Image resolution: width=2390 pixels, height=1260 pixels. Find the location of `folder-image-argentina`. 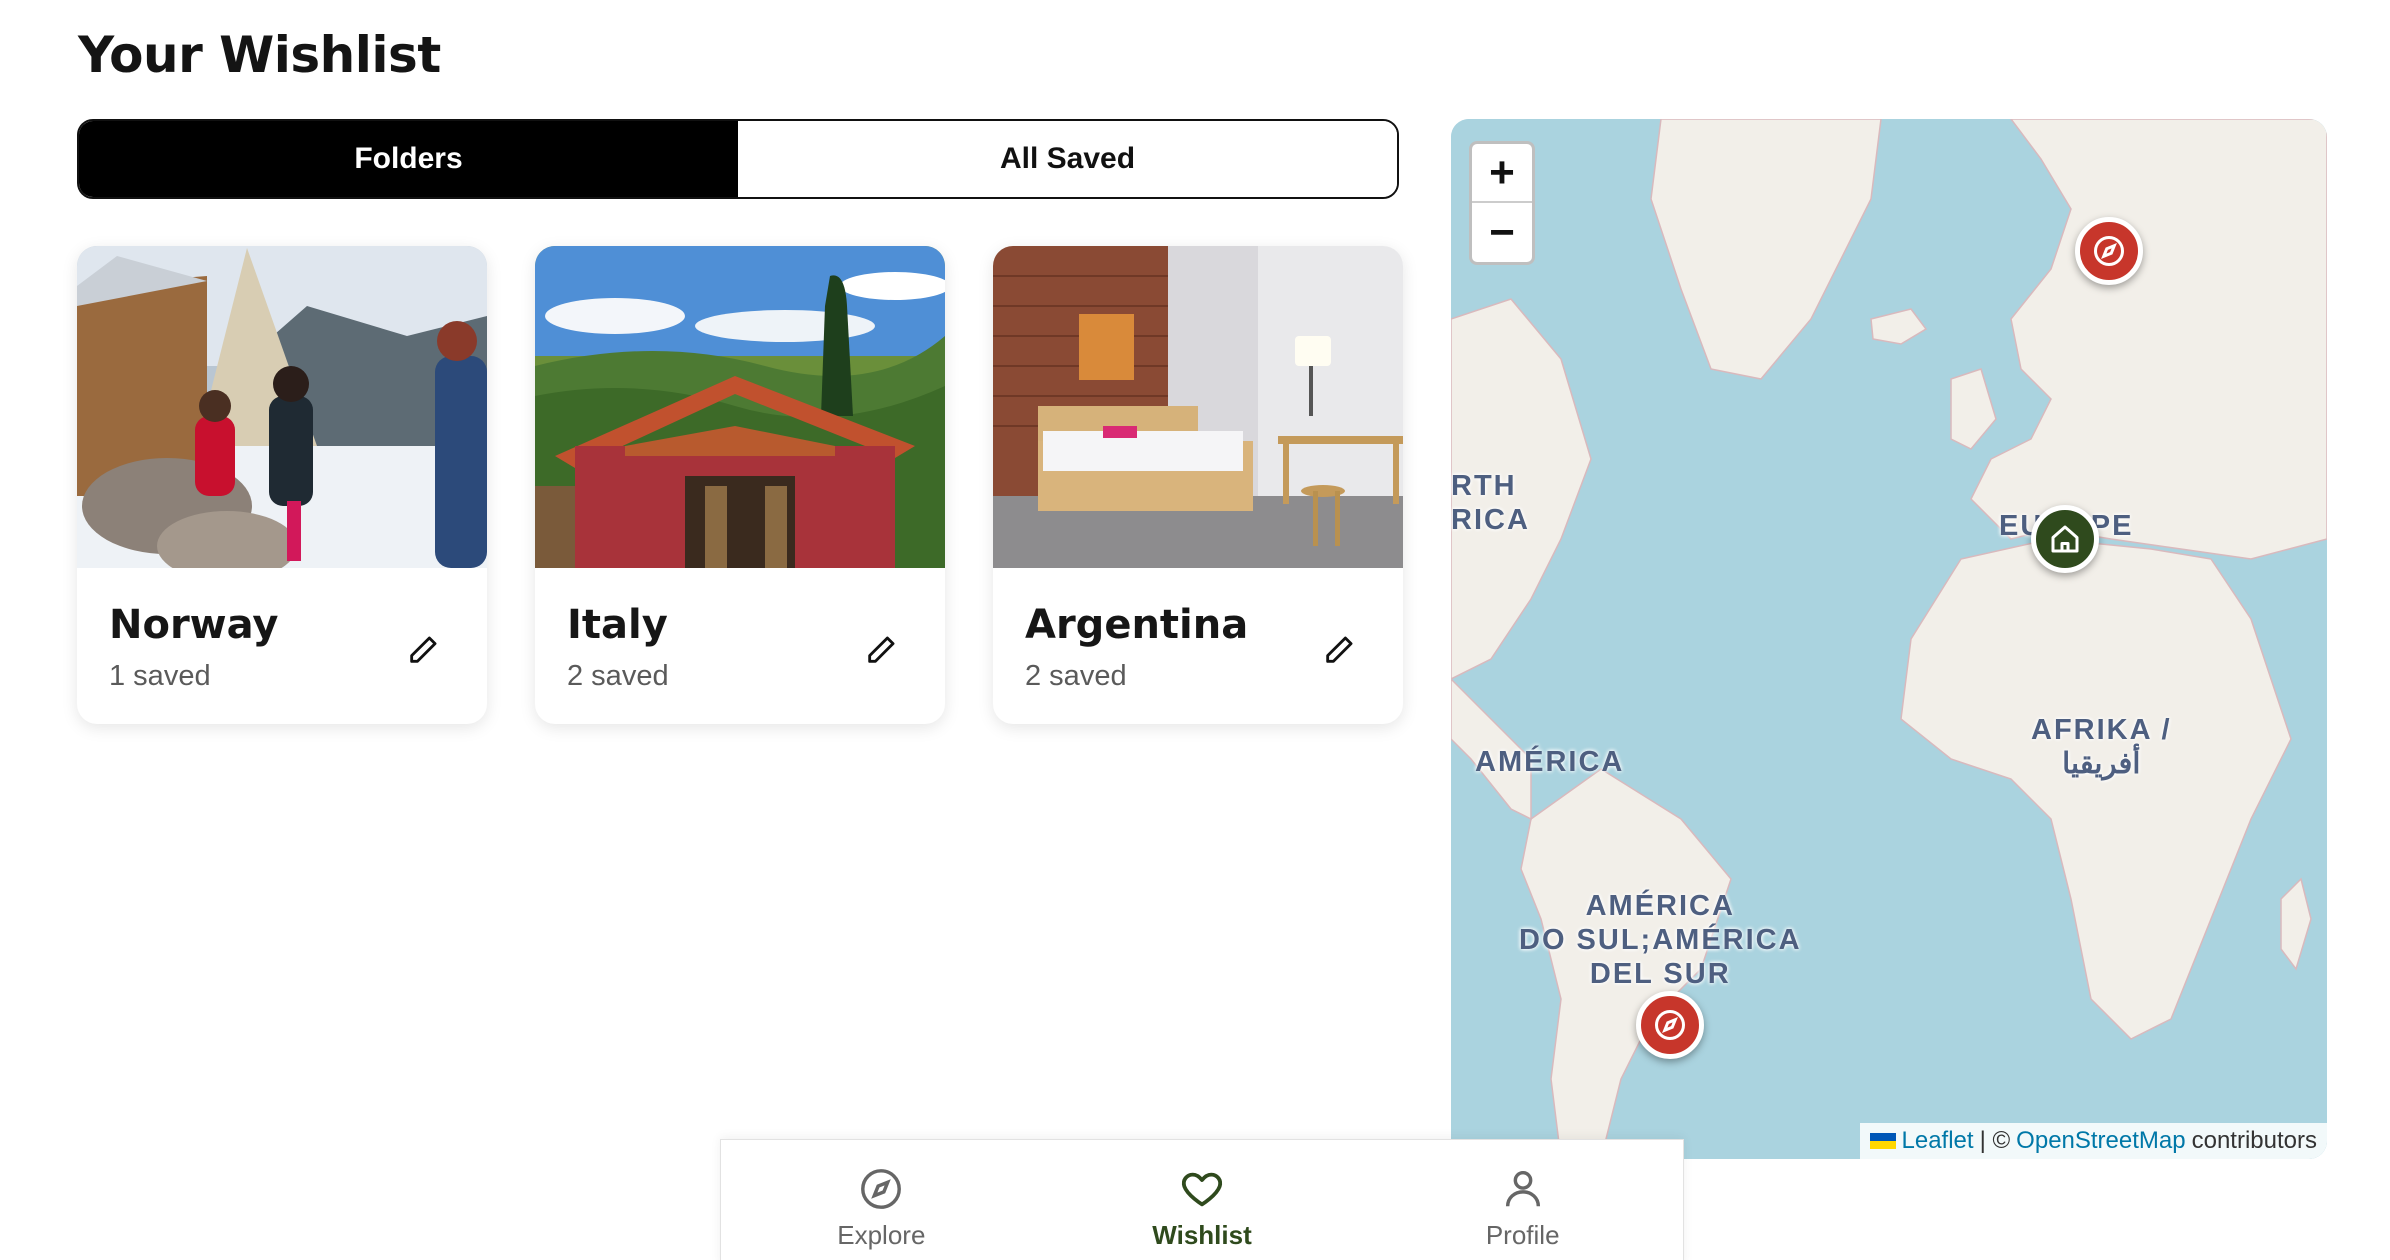

folder-image-argentina is located at coordinates (1198, 407).